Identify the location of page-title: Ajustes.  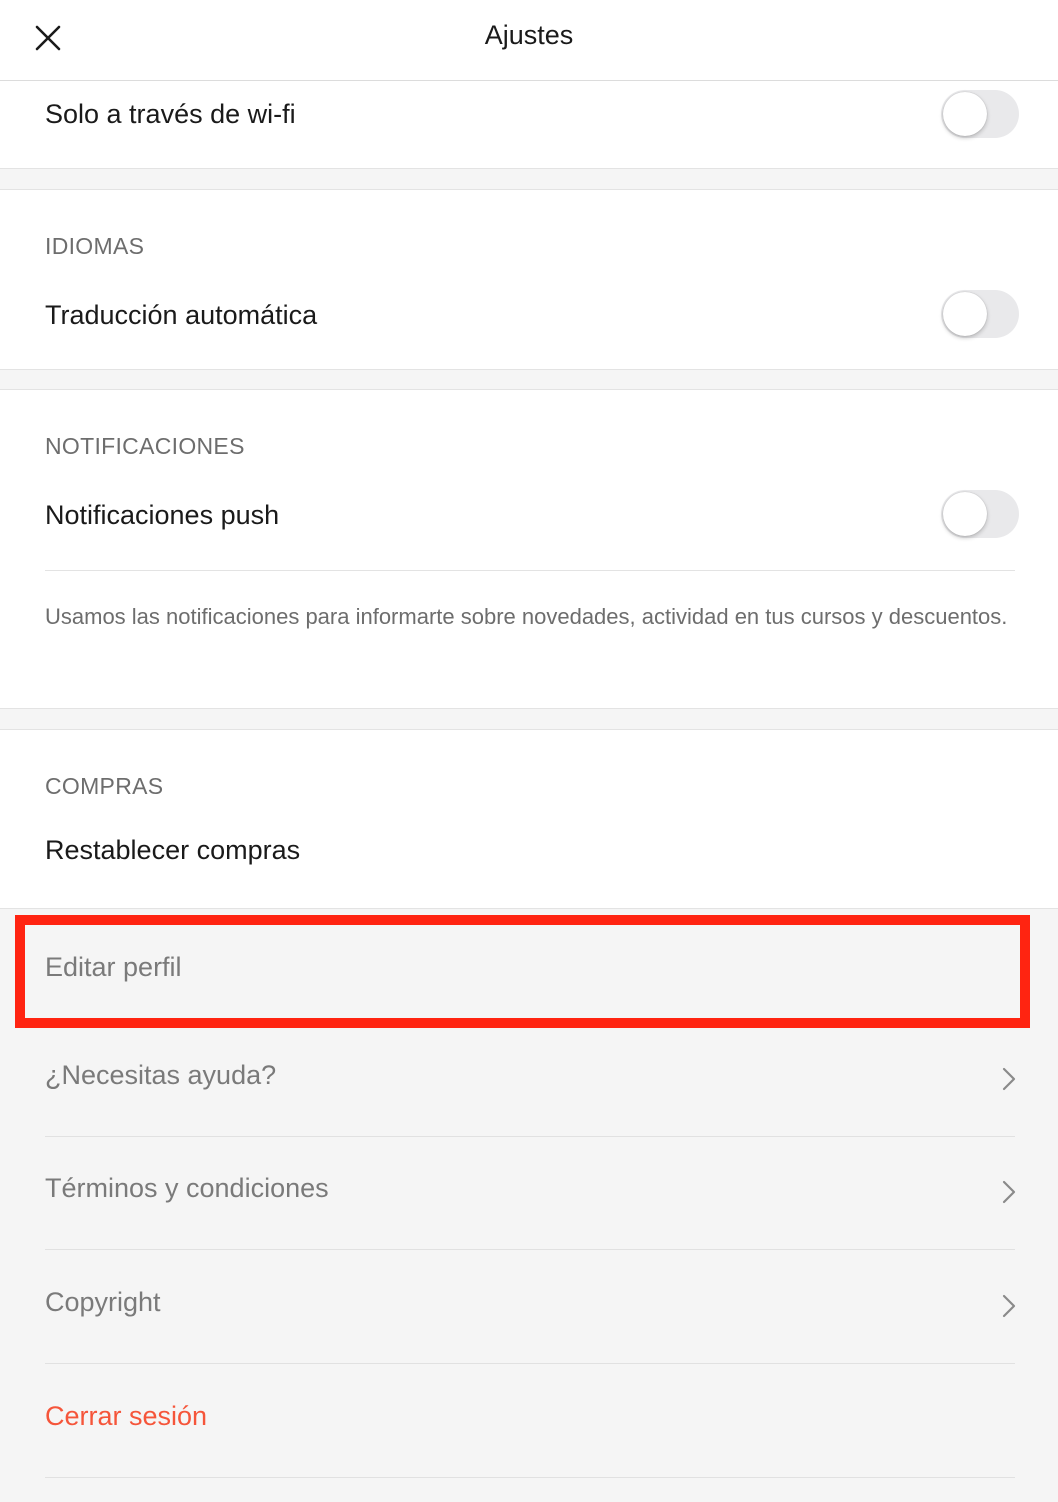
(529, 35).